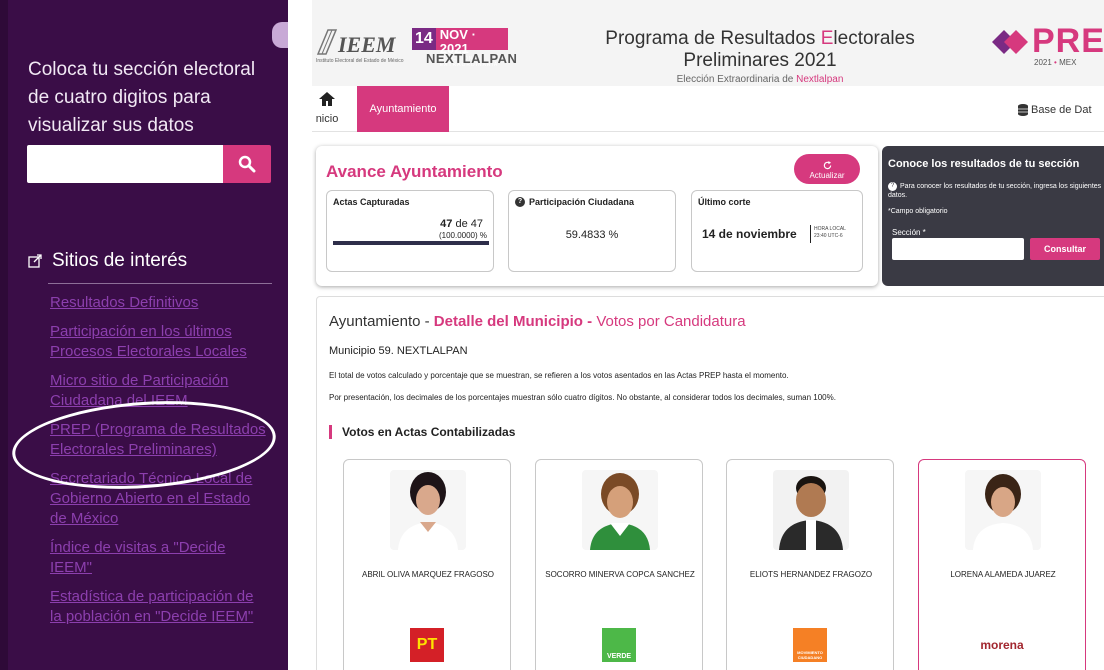  I want to click on election-badge: 14 NOV · 2021 ELECCIÓN EXTRAORDINARIA, so click(460, 48).